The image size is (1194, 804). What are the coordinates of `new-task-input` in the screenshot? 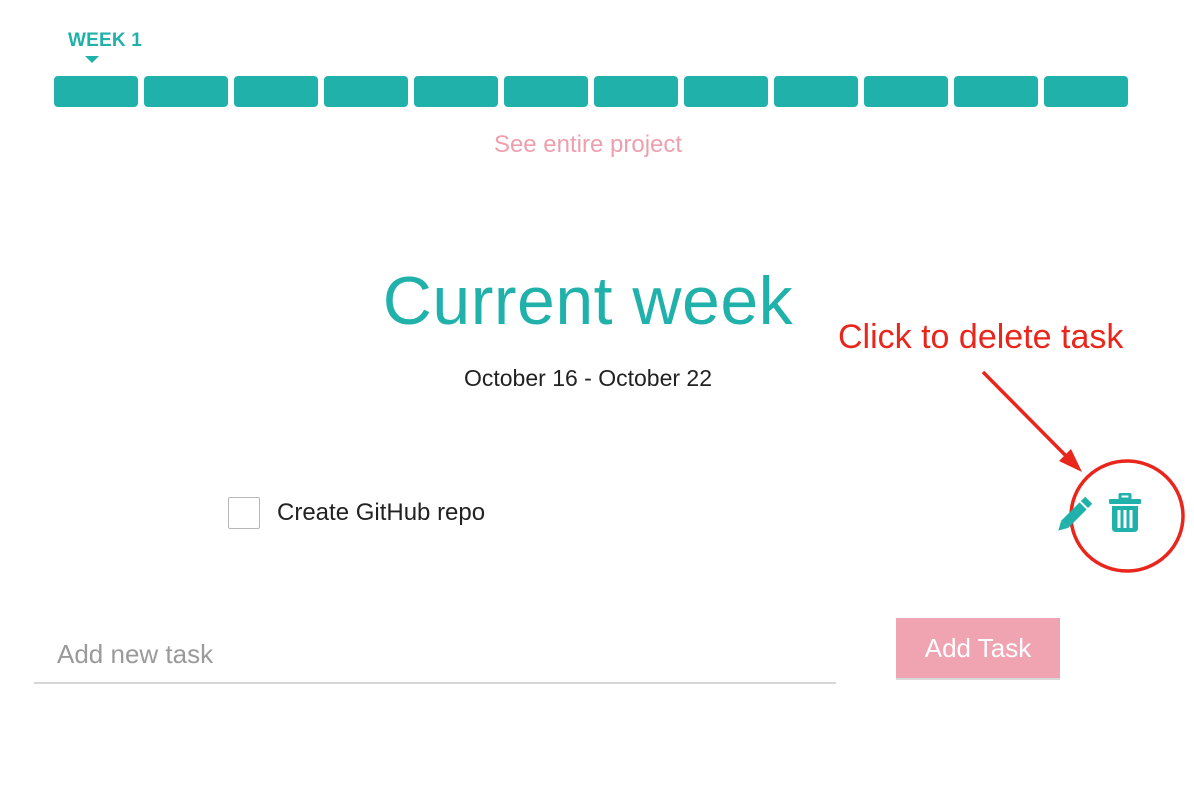 It's located at (435, 655).